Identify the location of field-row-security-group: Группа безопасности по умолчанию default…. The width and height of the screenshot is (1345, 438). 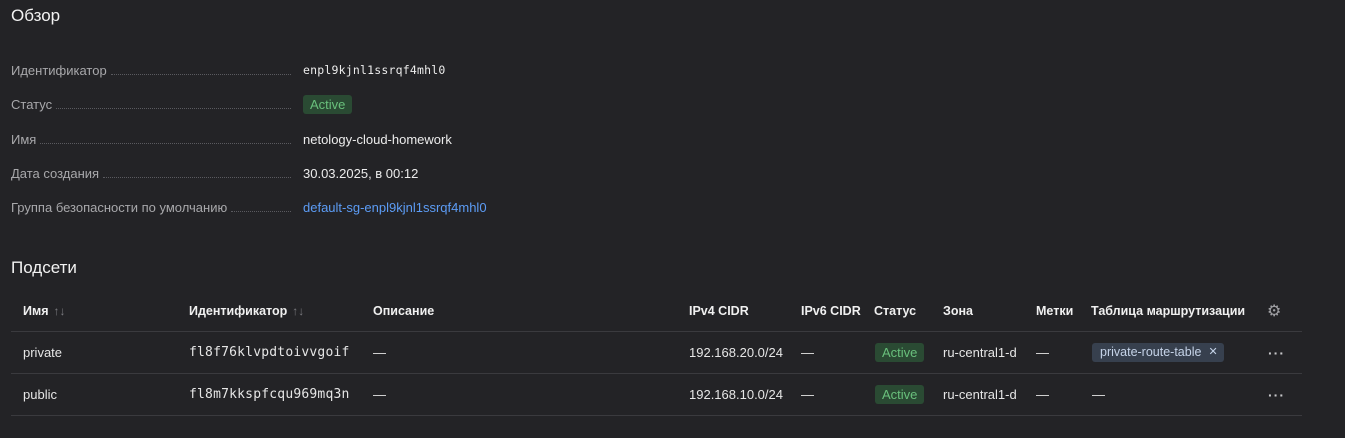
(501, 207).